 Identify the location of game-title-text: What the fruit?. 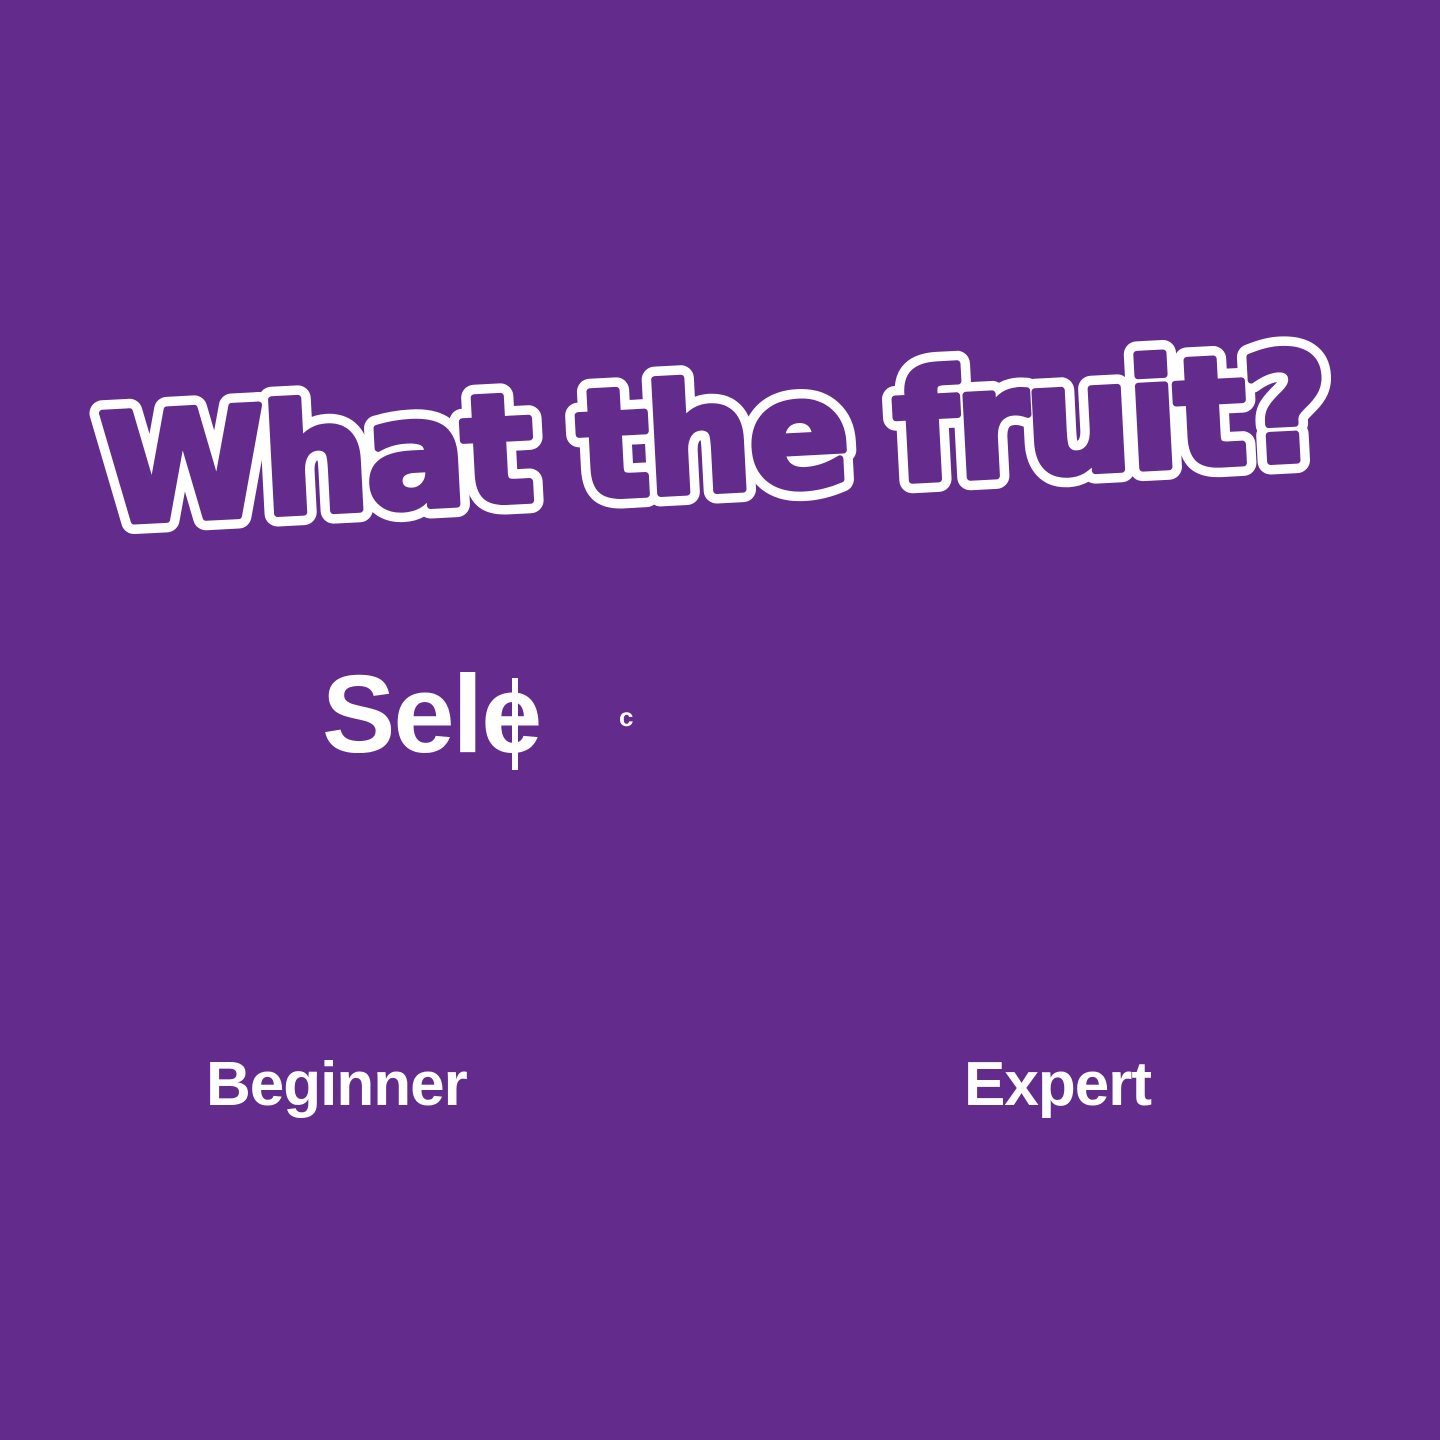
(713, 440).